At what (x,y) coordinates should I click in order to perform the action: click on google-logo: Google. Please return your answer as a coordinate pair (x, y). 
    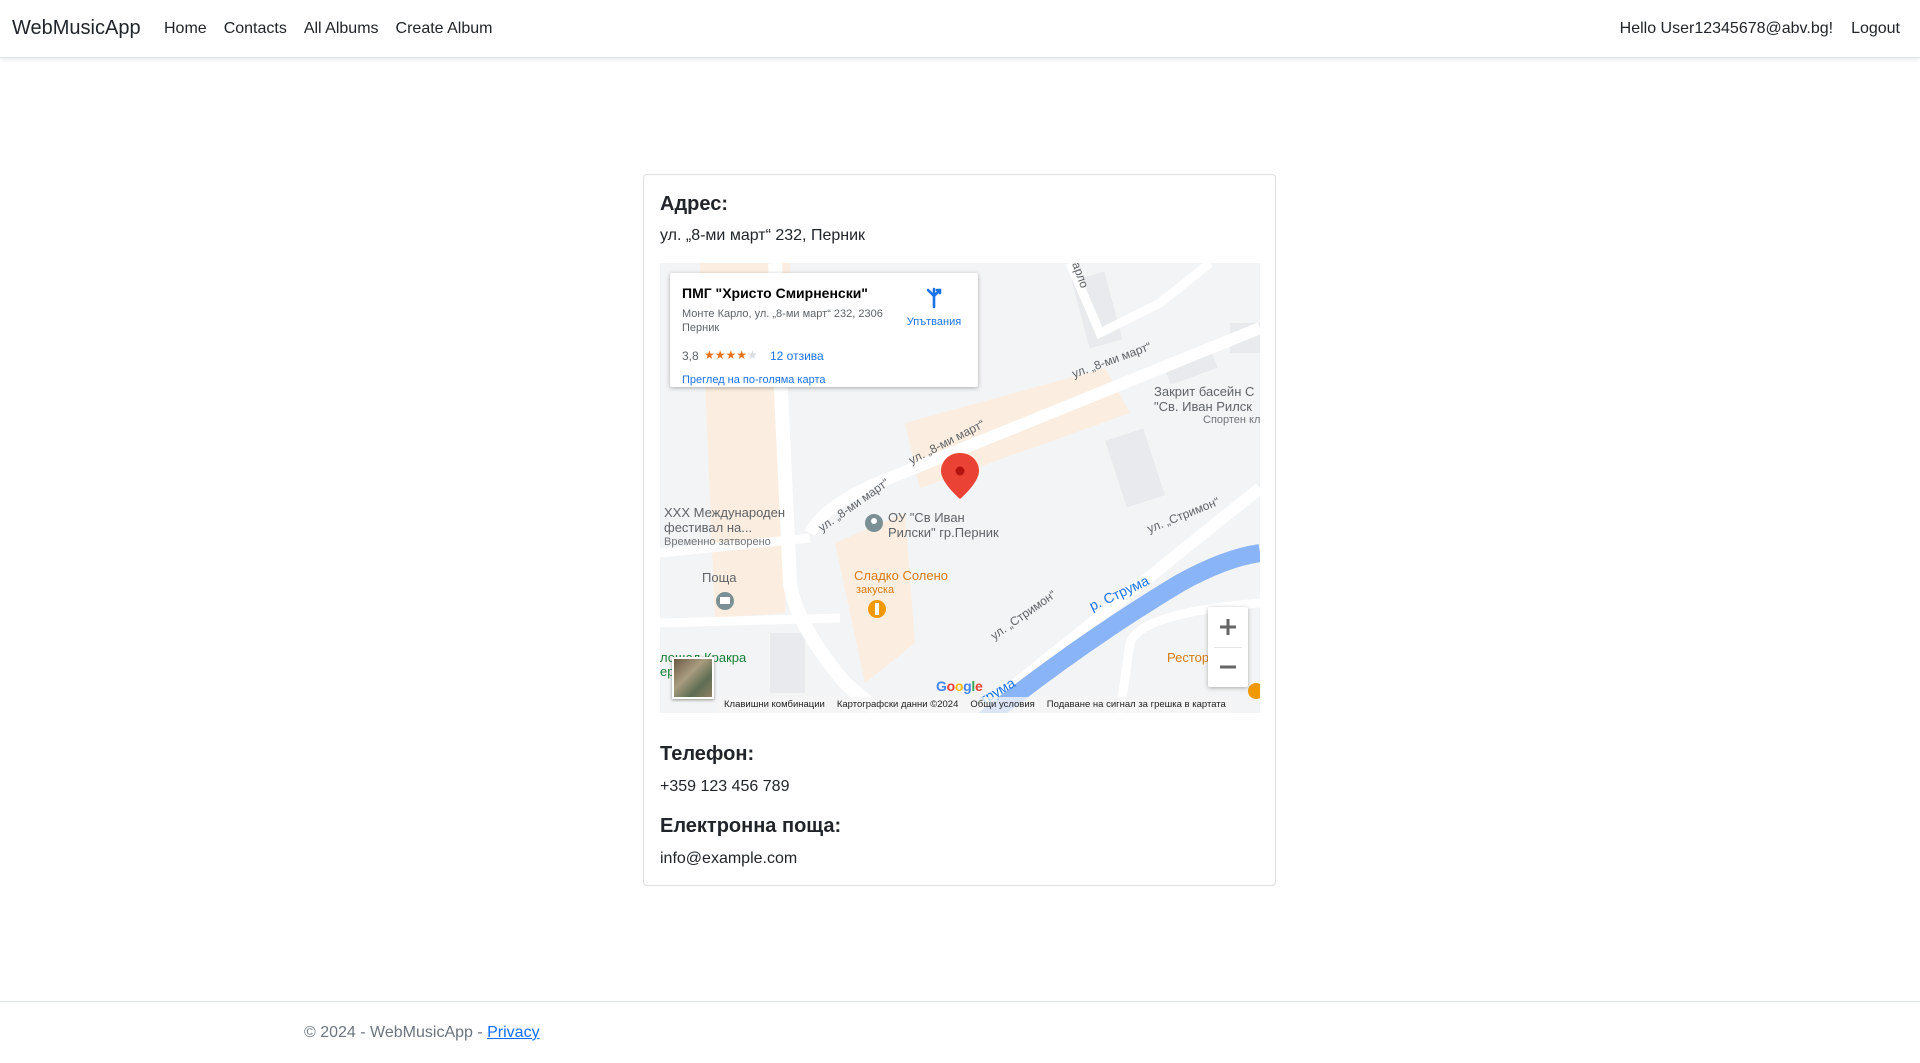
    Looking at the image, I should click on (959, 686).